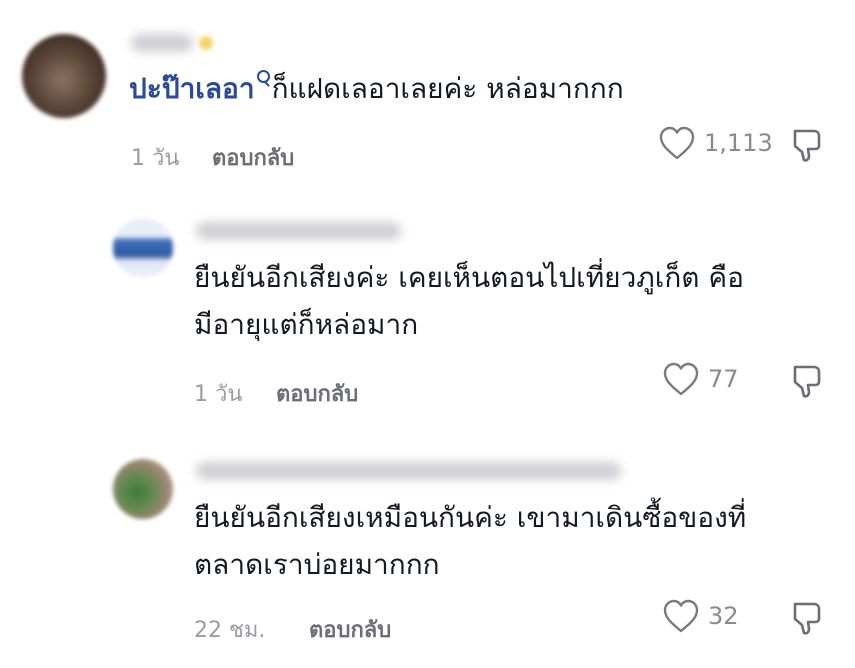 The width and height of the screenshot is (855, 668). Describe the element at coordinates (447, 88) in the screenshot. I see `comment-body: ก็แฝดเลอาเลยค่ะ หล่อมากกก` at that location.